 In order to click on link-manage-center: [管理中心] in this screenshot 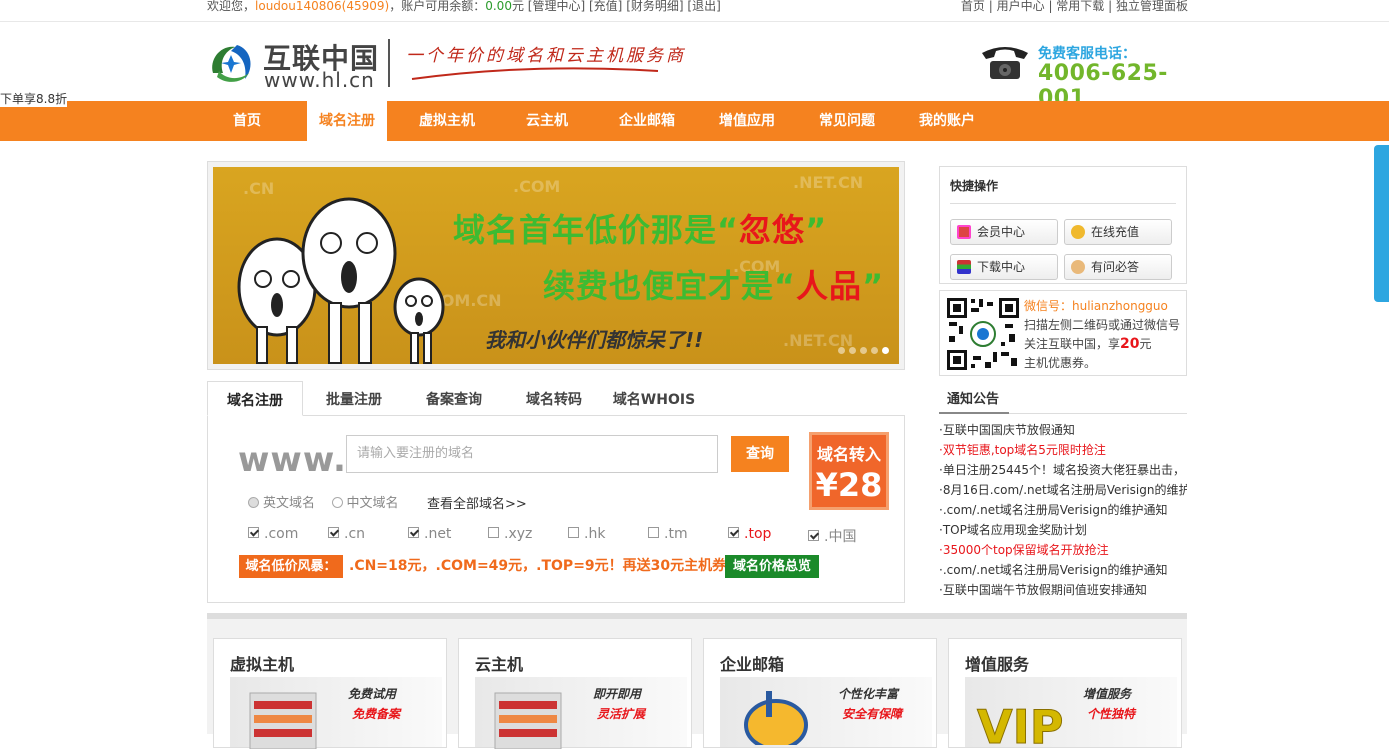, I will do `click(556, 6)`.